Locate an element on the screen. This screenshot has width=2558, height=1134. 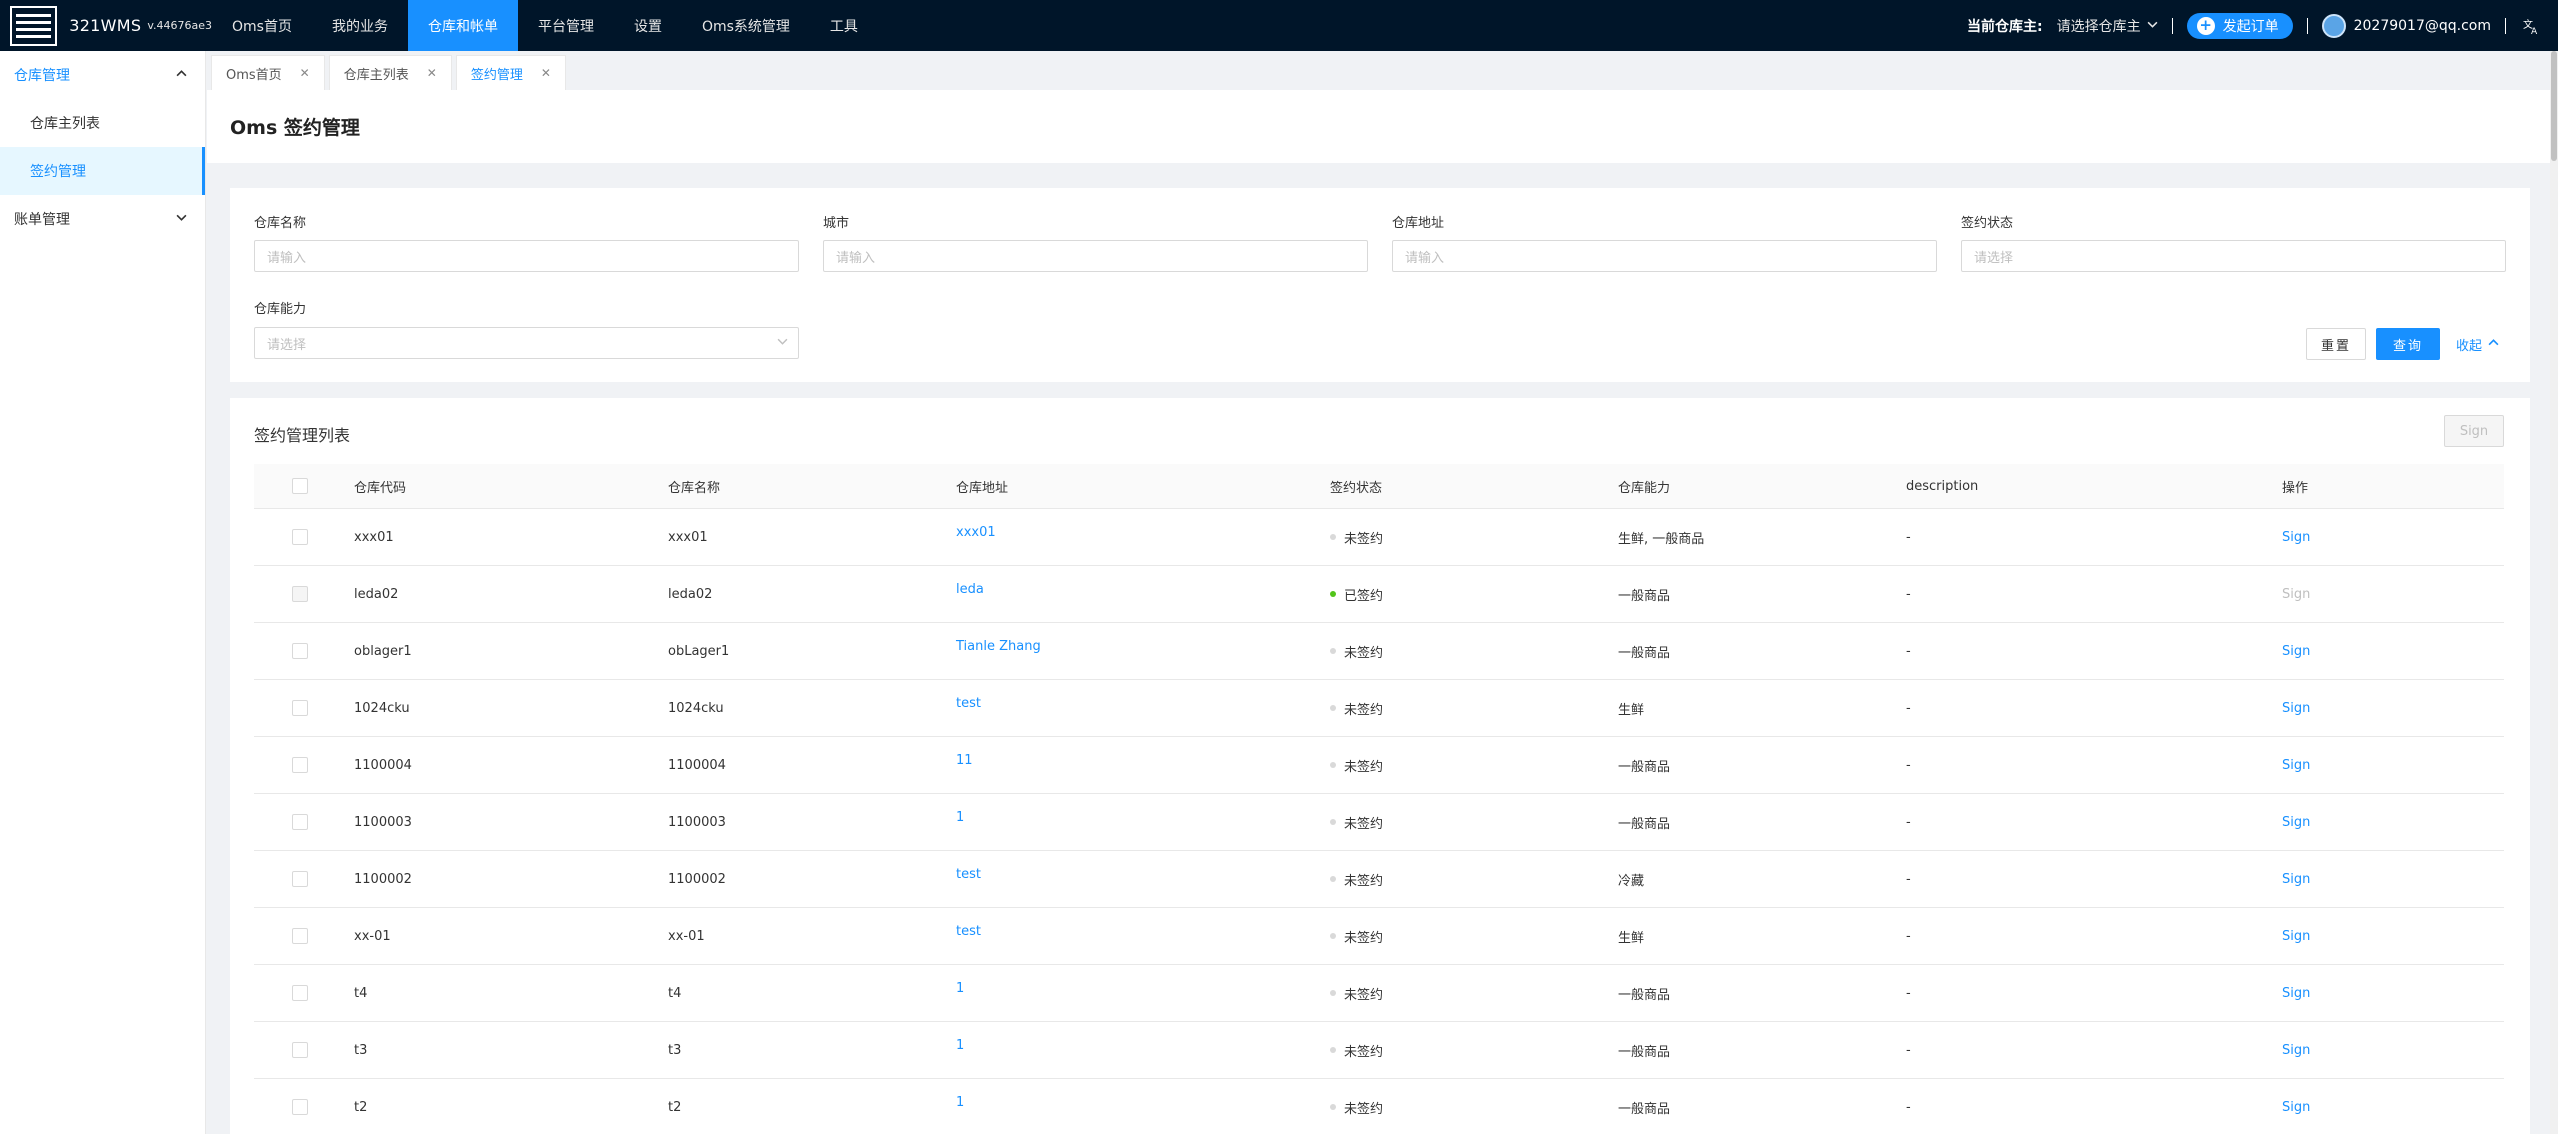
tab-contract-management: 签约管理 ✕ is located at coordinates (510, 72).